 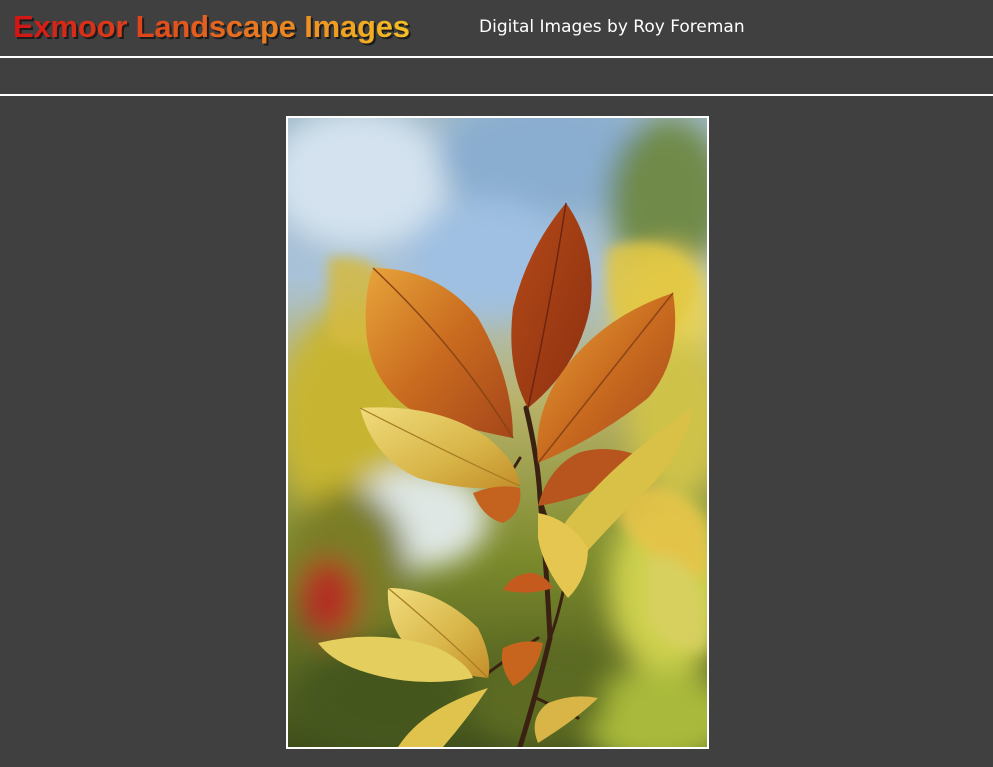 What do you see at coordinates (496, 77) in the screenshot?
I see `nav-bar` at bounding box center [496, 77].